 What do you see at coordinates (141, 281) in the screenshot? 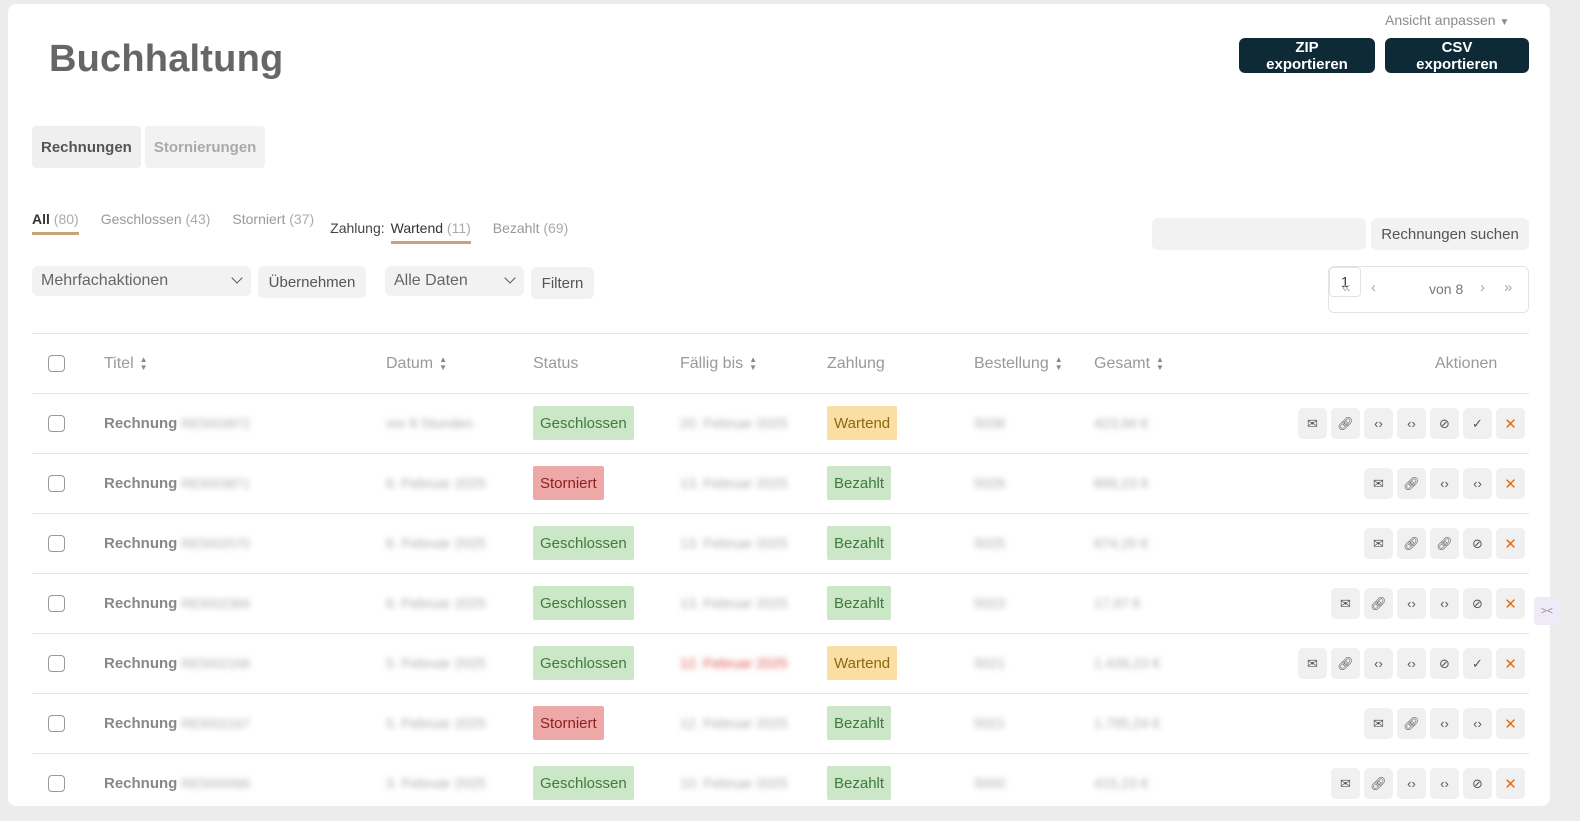
I see `bulk-actions-select: Mehrfachaktionen` at bounding box center [141, 281].